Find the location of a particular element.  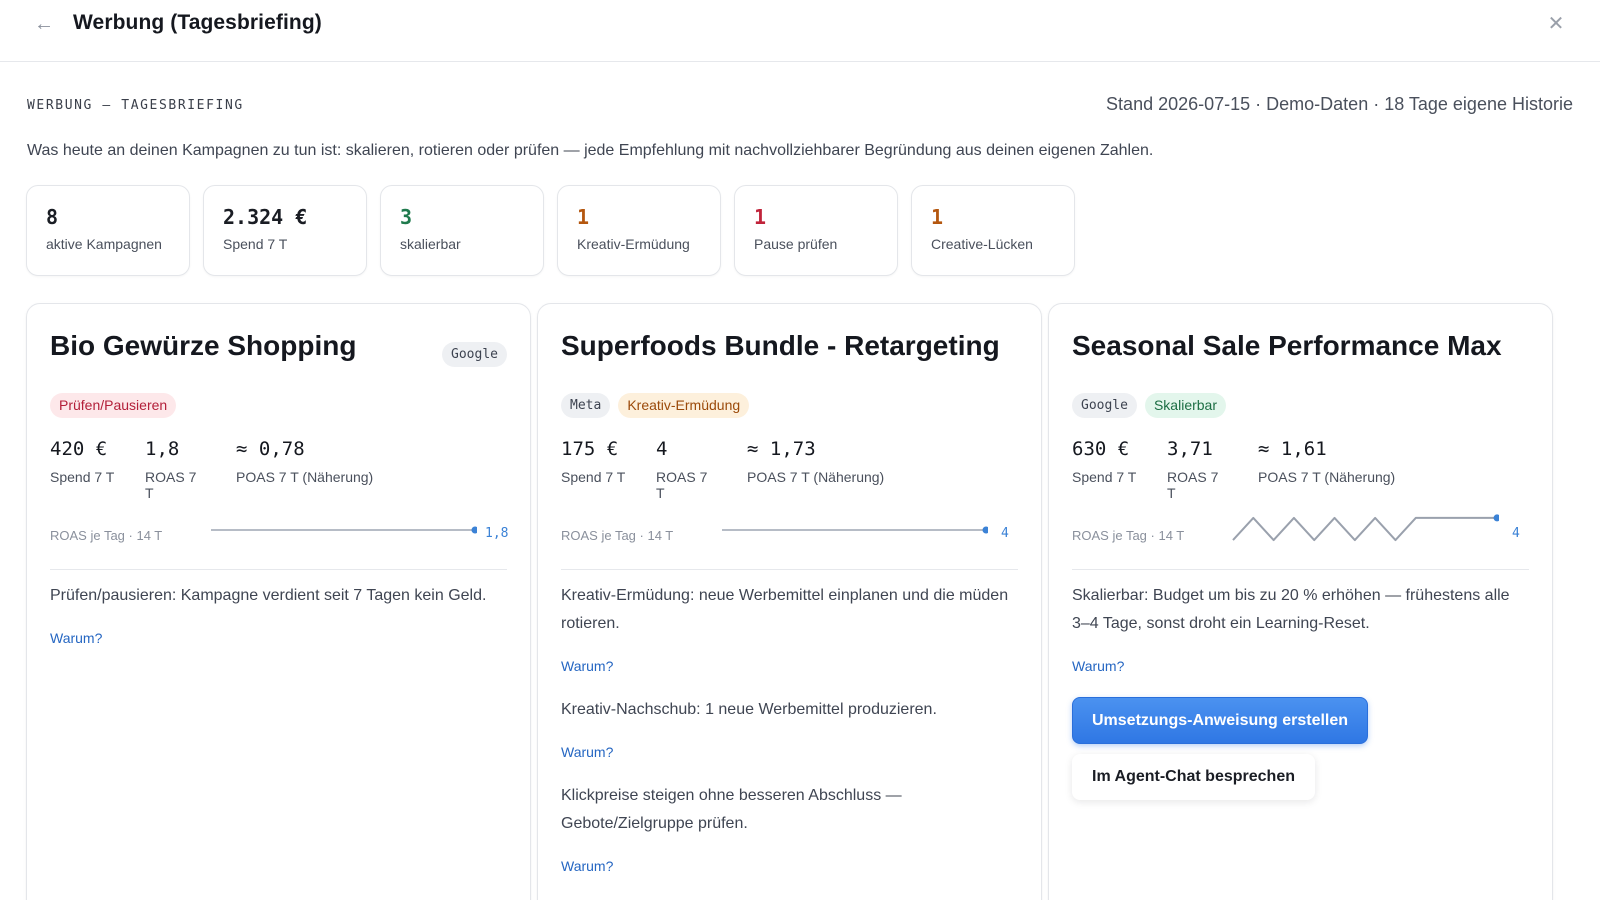

sparkline-value: 1,8 is located at coordinates (497, 533).